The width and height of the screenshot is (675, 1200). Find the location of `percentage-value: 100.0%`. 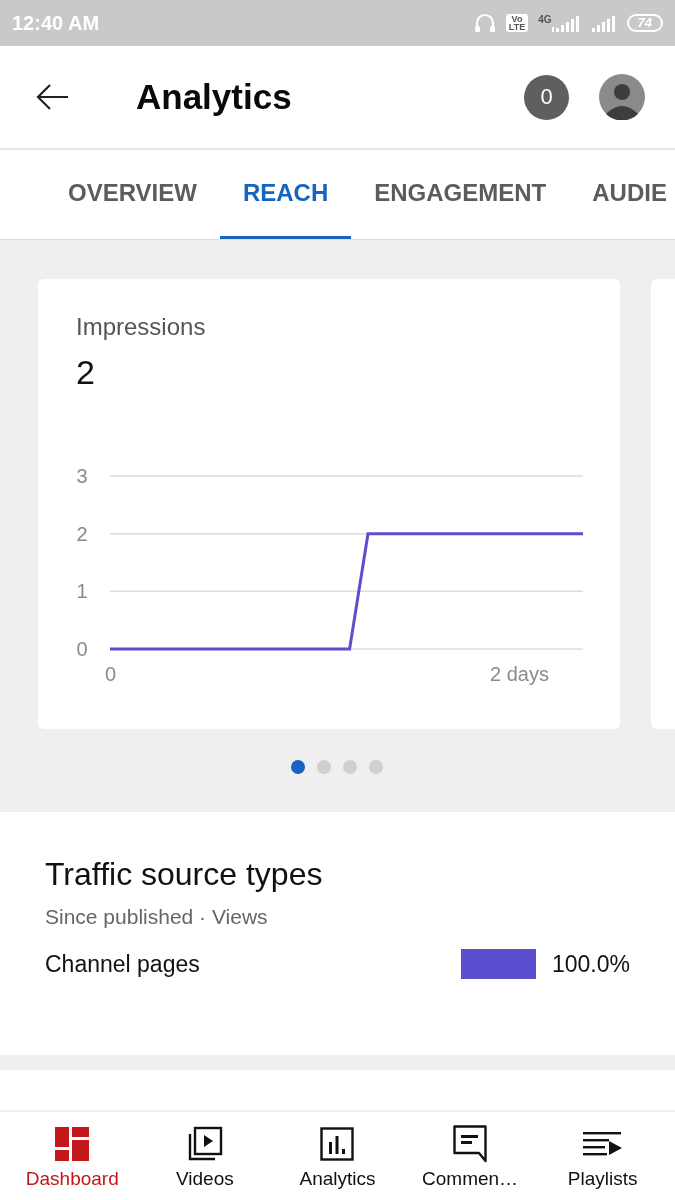

percentage-value: 100.0% is located at coordinates (591, 964).